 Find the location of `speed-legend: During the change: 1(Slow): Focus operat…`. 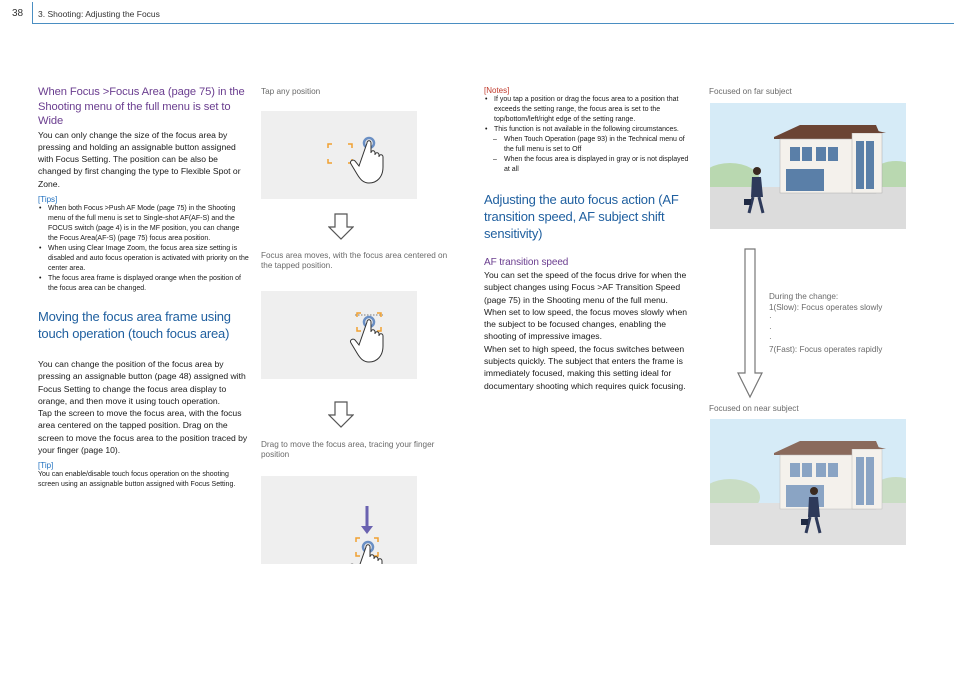

speed-legend: During the change: 1(Slow): Focus operat… is located at coordinates (844, 323).